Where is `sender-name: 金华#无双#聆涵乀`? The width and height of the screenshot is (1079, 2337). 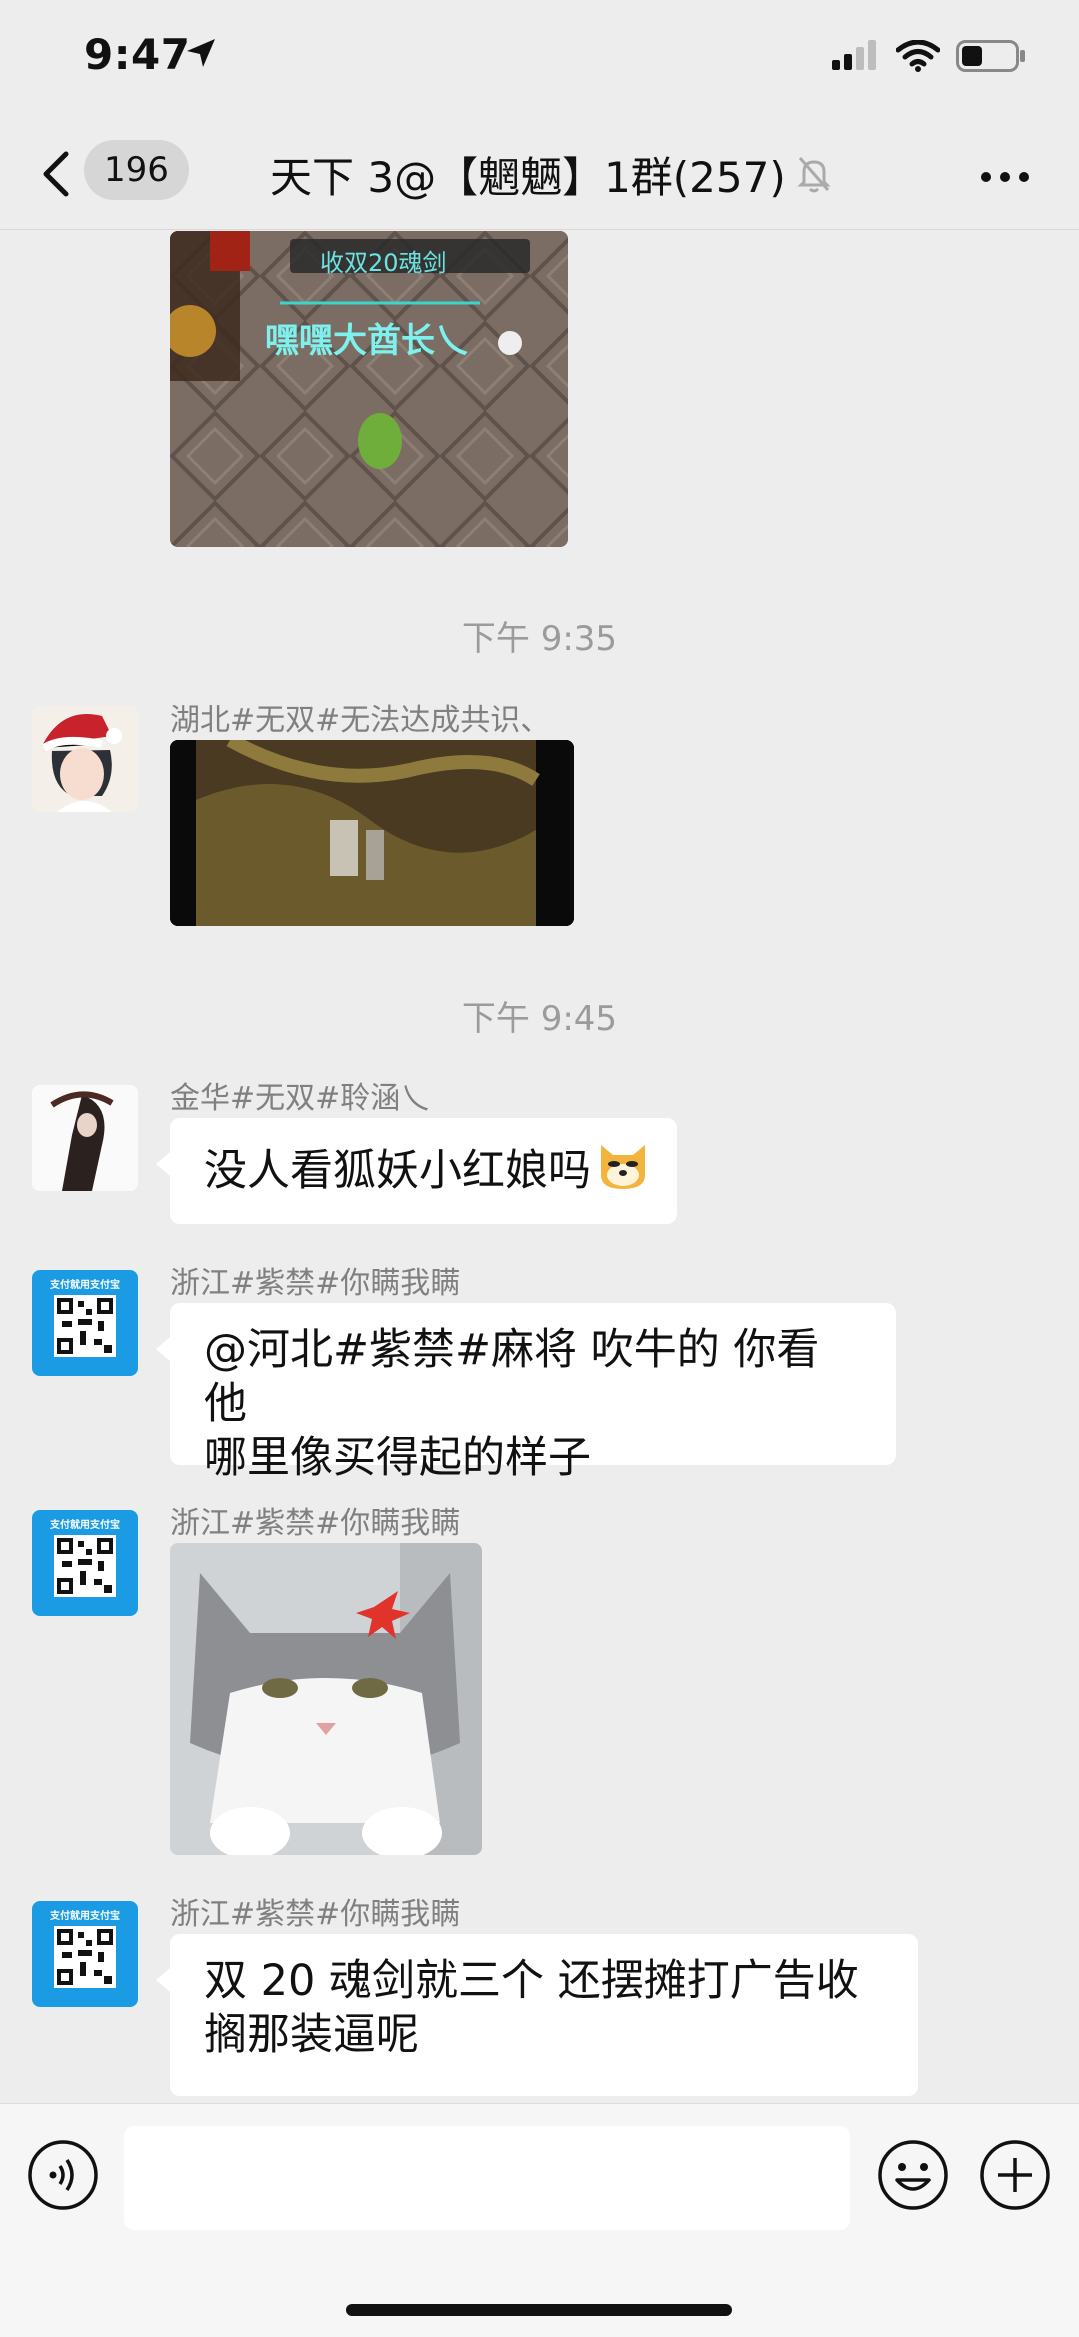
sender-name: 金华#无双#聆涵乀 is located at coordinates (300, 1098).